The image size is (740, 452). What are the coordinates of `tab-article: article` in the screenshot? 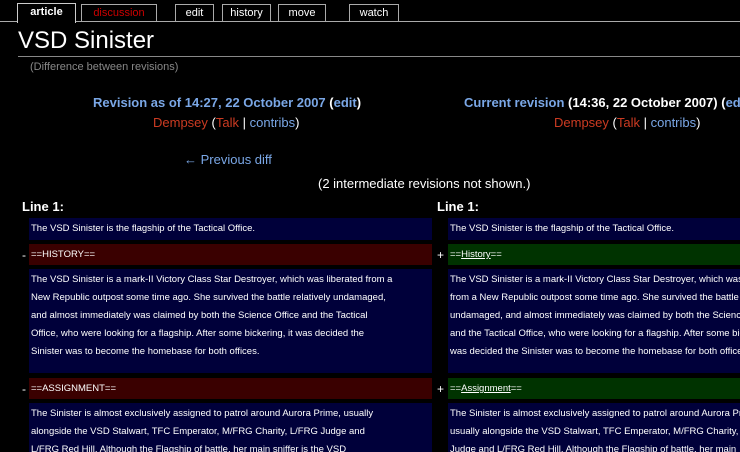 It's located at (46, 13).